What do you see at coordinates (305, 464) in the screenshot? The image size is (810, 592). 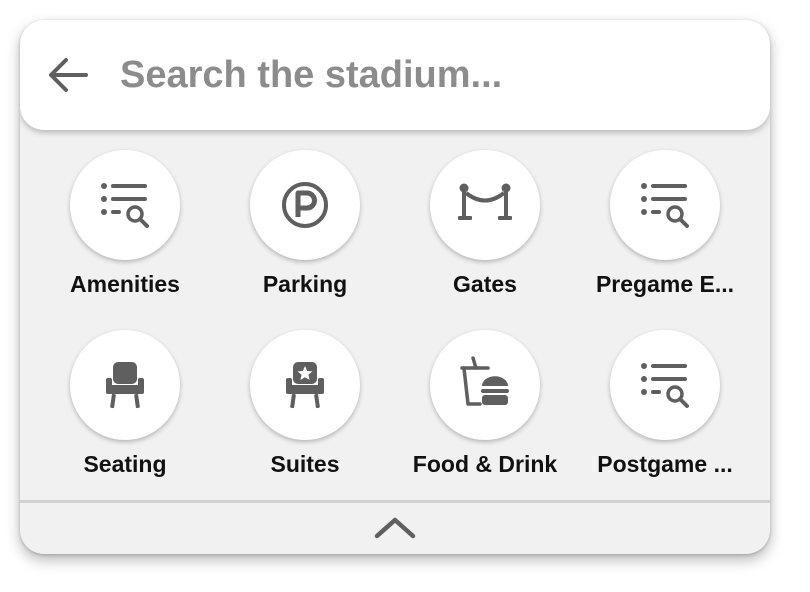 I see `category-label: Suites` at bounding box center [305, 464].